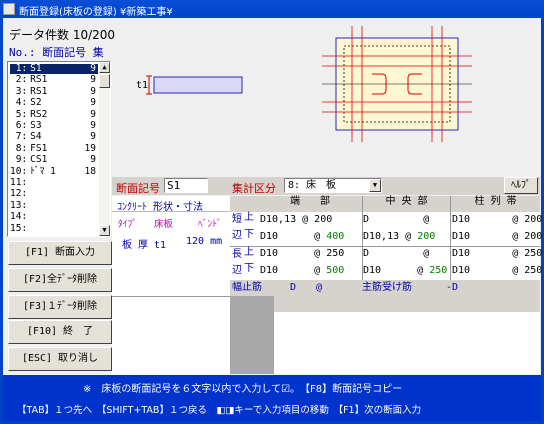 Image resolution: width=544 pixels, height=424 pixels. I want to click on scroll-thumb, so click(104, 81).